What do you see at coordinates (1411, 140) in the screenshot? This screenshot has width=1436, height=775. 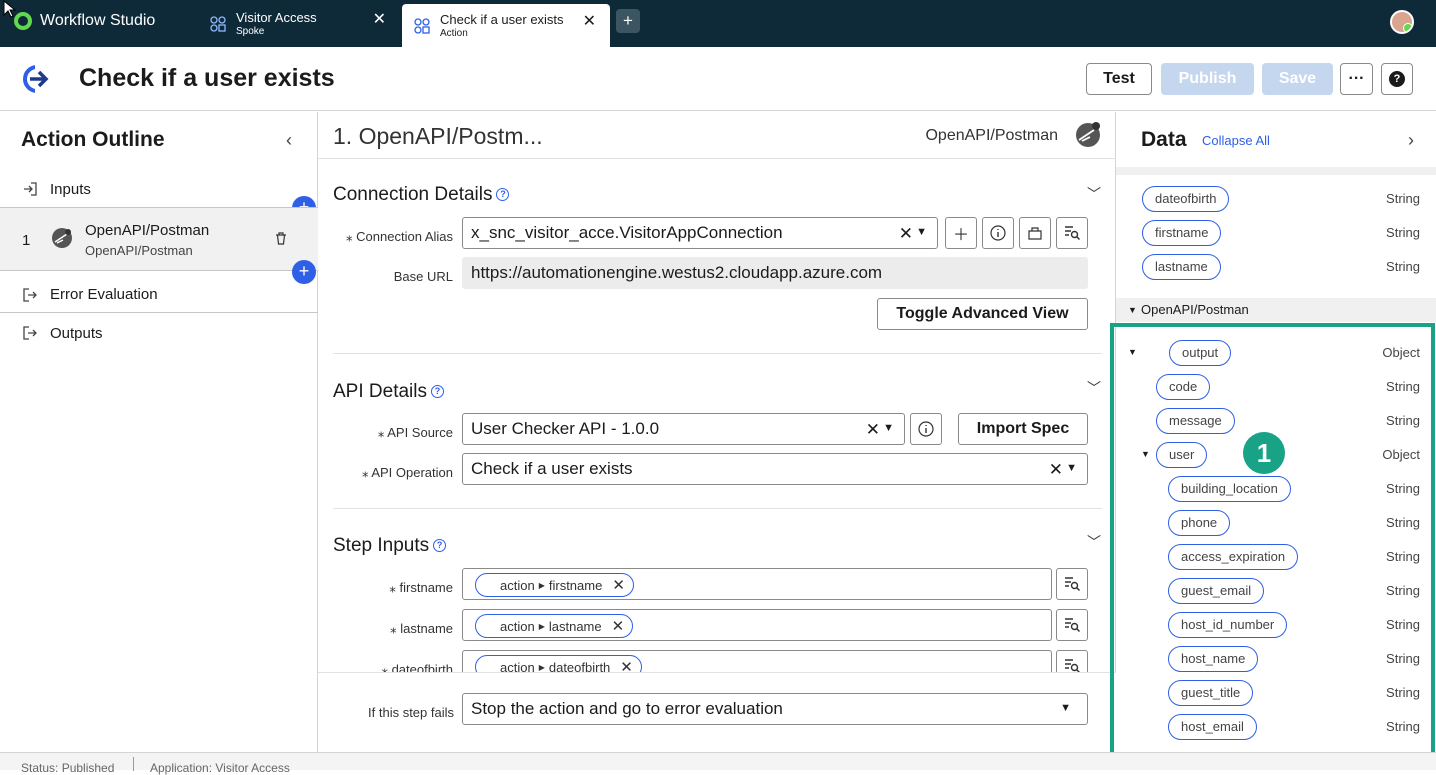 I see `expand-panel-icon: ›` at bounding box center [1411, 140].